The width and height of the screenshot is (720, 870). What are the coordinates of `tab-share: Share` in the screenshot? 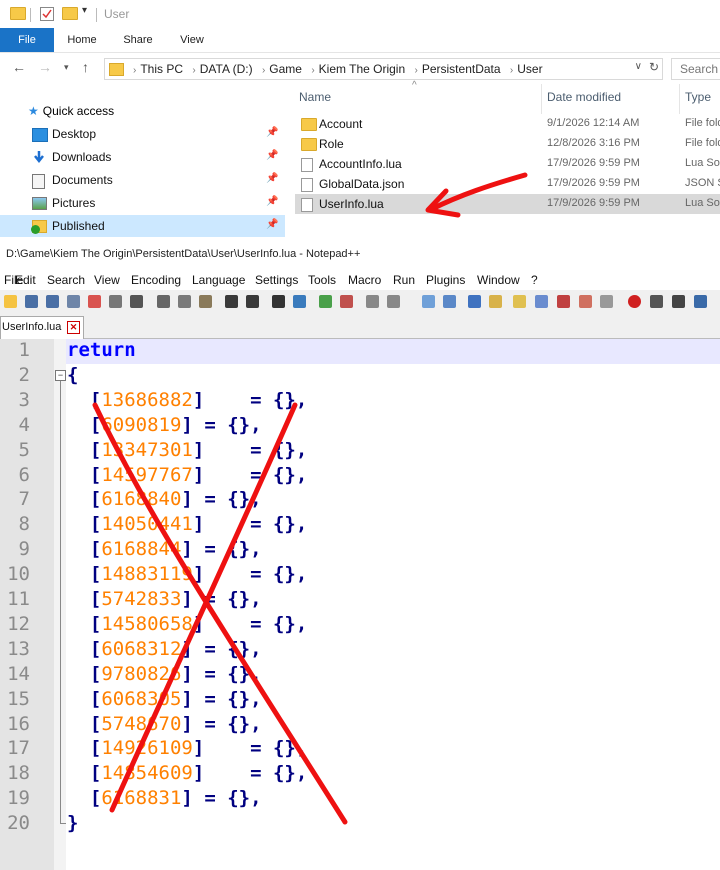 It's located at (138, 40).